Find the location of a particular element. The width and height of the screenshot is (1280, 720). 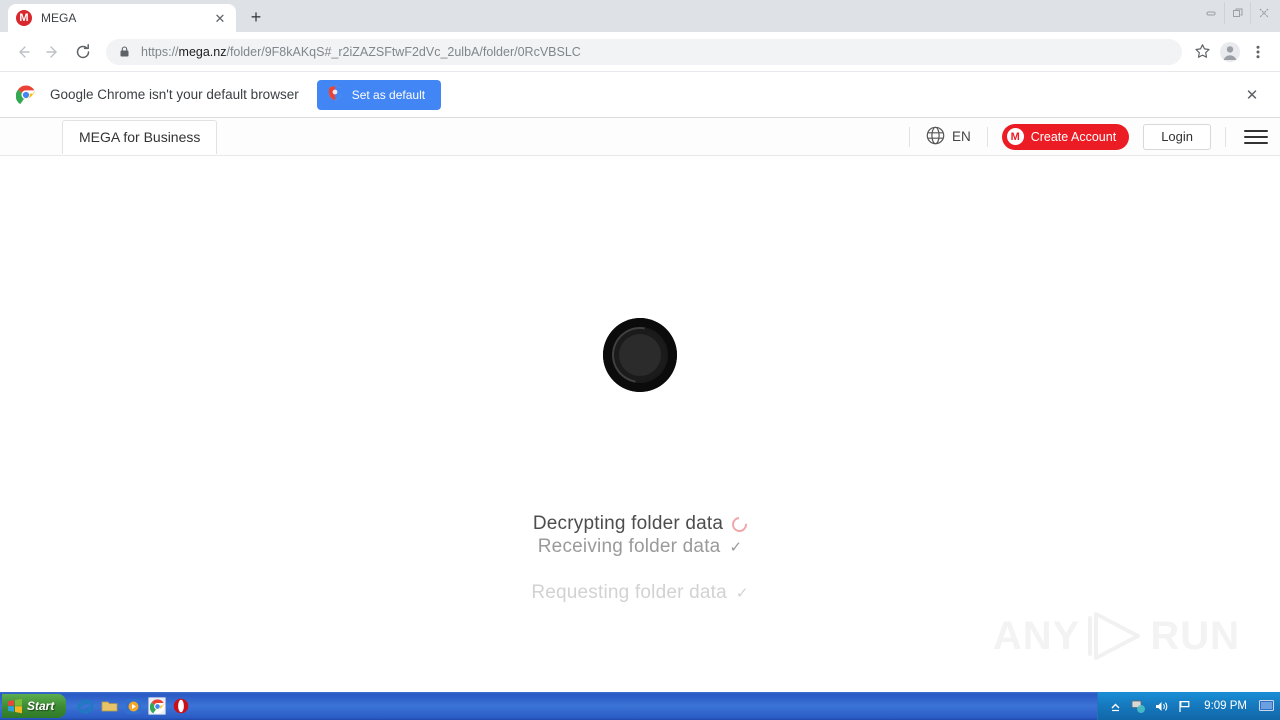

anyrun-watermark: ANY RUN is located at coordinates (1116, 636).